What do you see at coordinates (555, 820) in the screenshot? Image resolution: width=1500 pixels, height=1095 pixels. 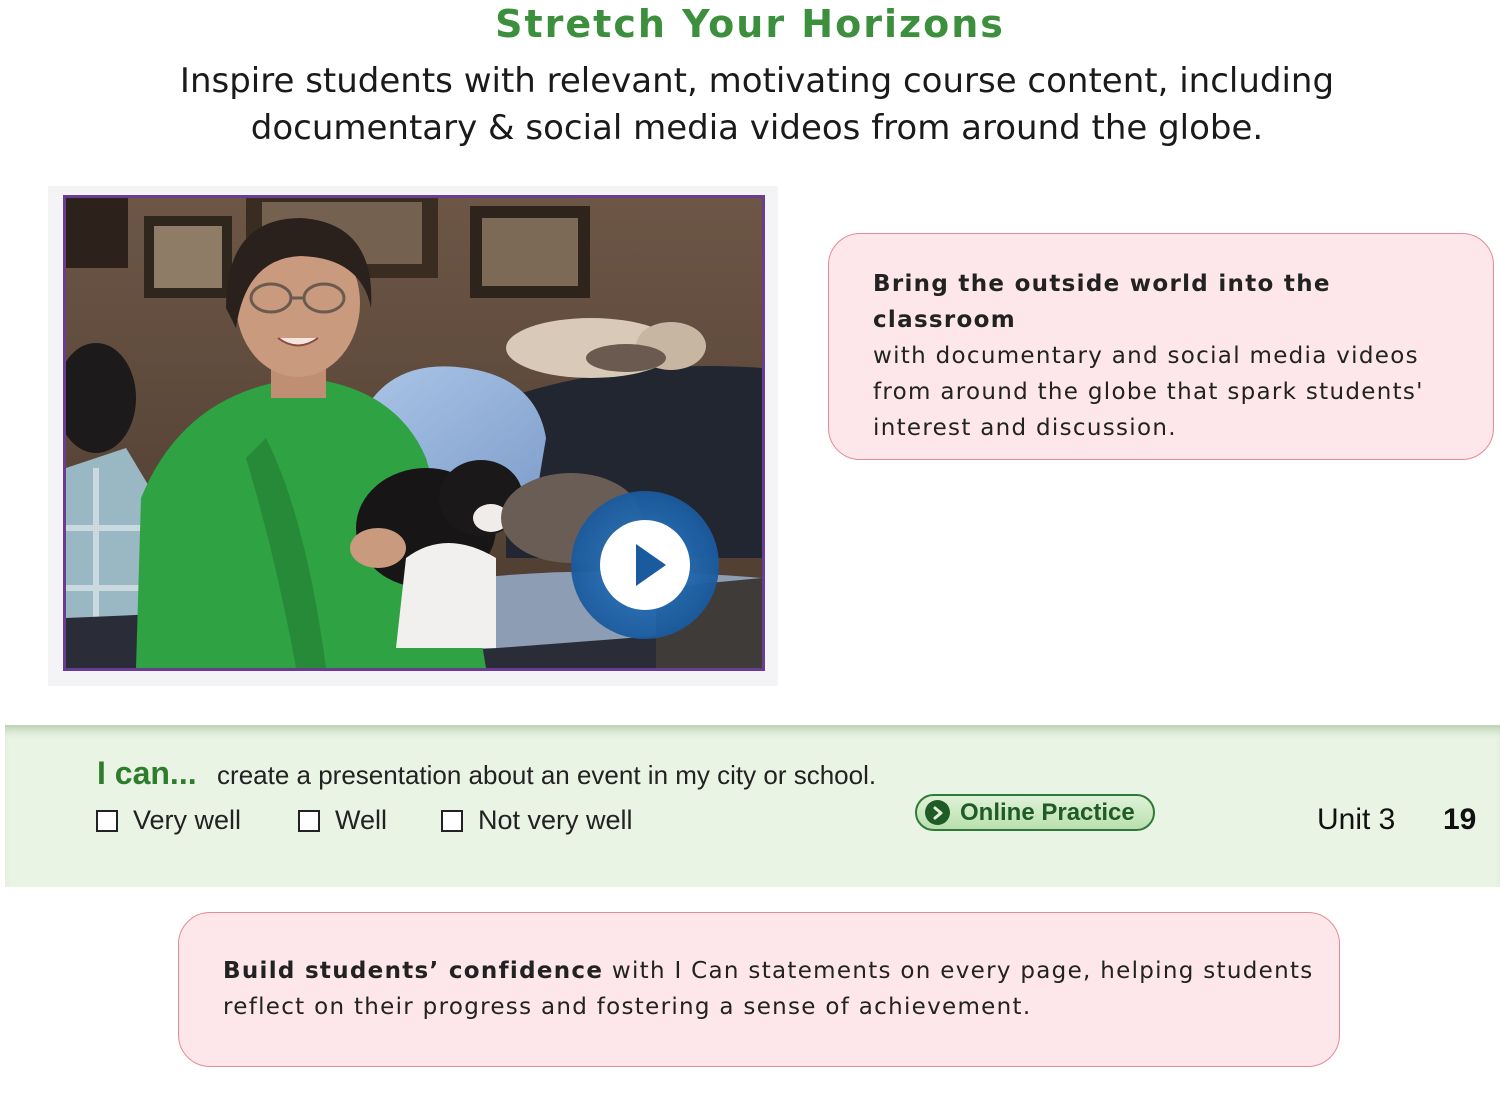 I see `rating-label: Not very well` at bounding box center [555, 820].